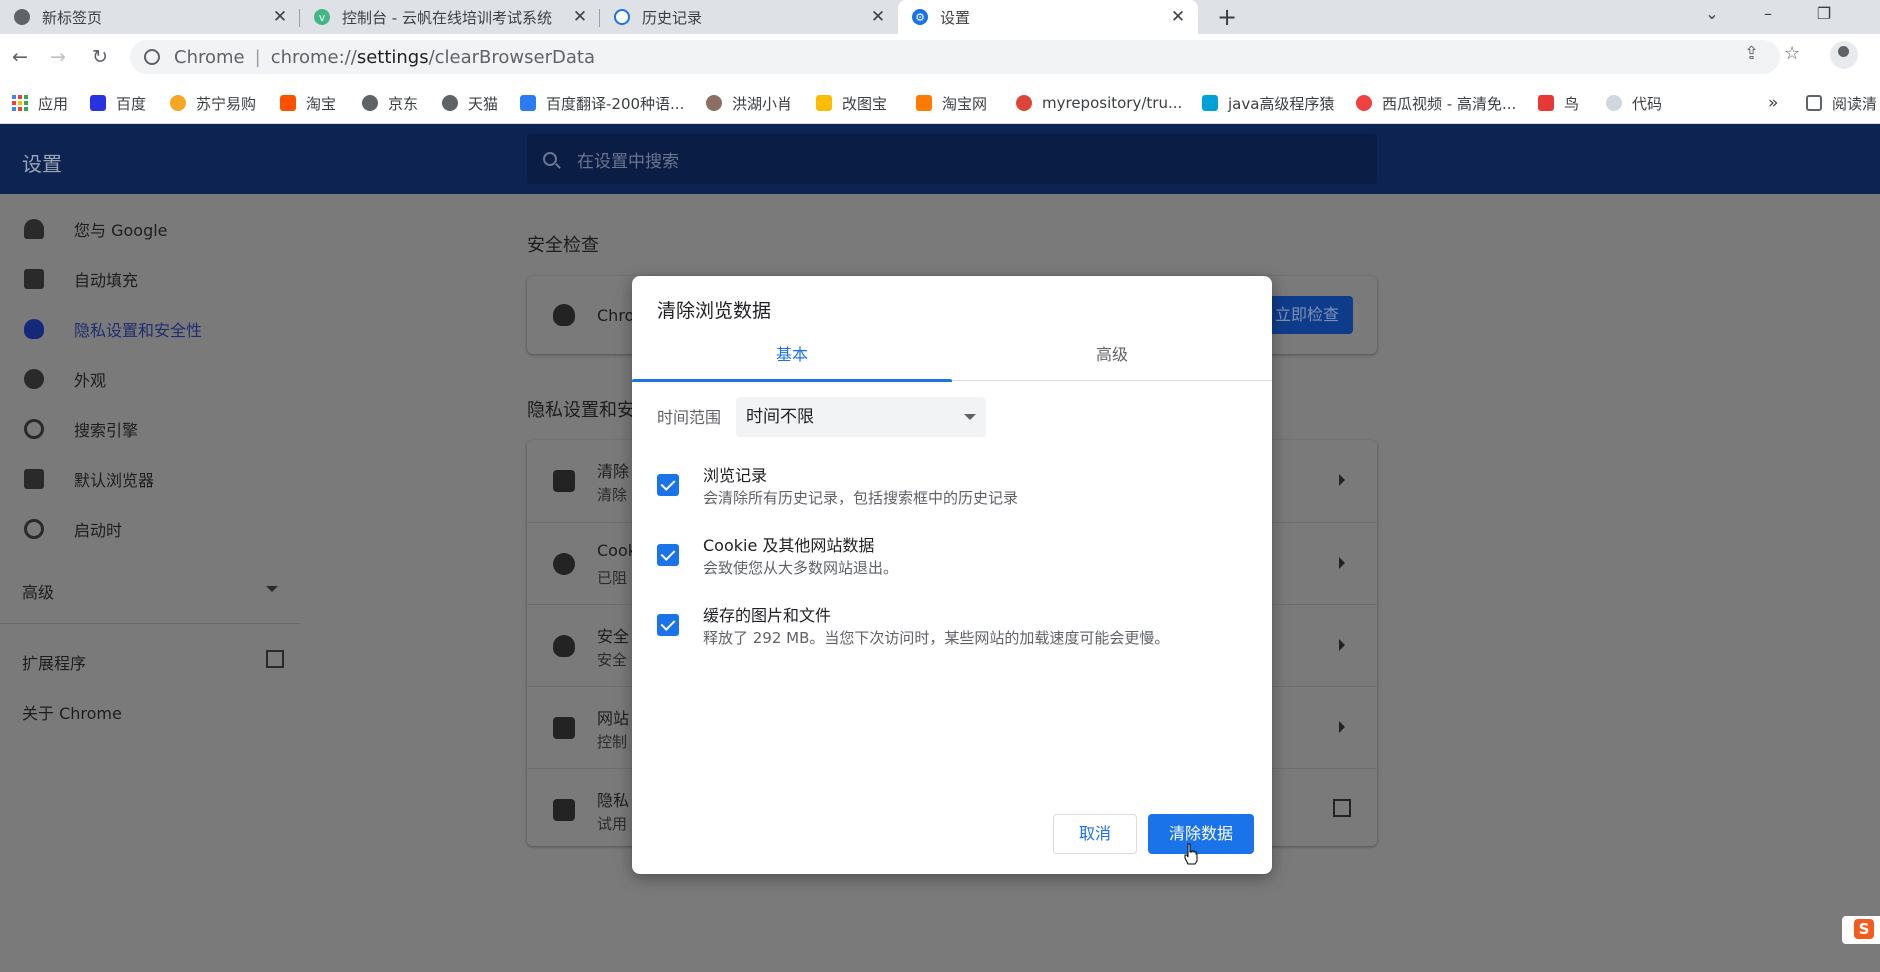  Describe the element at coordinates (622, 17) in the screenshot. I see `history-icon` at that location.